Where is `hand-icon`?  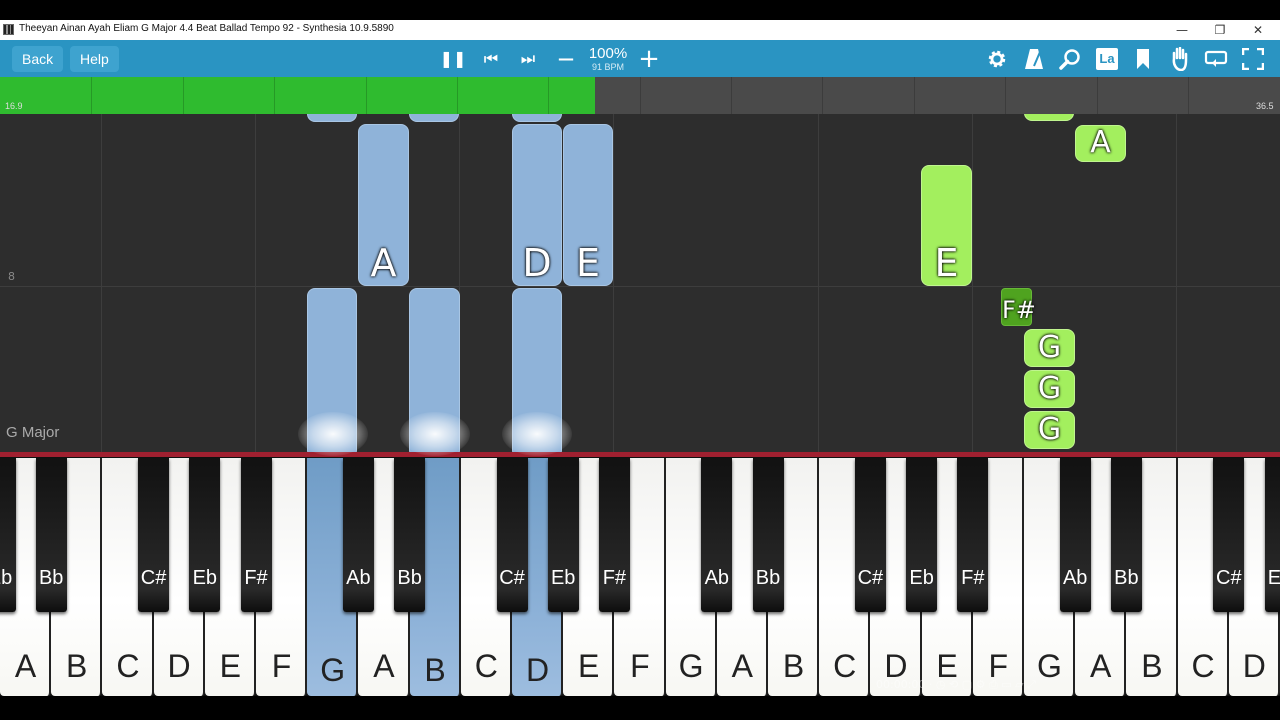 hand-icon is located at coordinates (1180, 59).